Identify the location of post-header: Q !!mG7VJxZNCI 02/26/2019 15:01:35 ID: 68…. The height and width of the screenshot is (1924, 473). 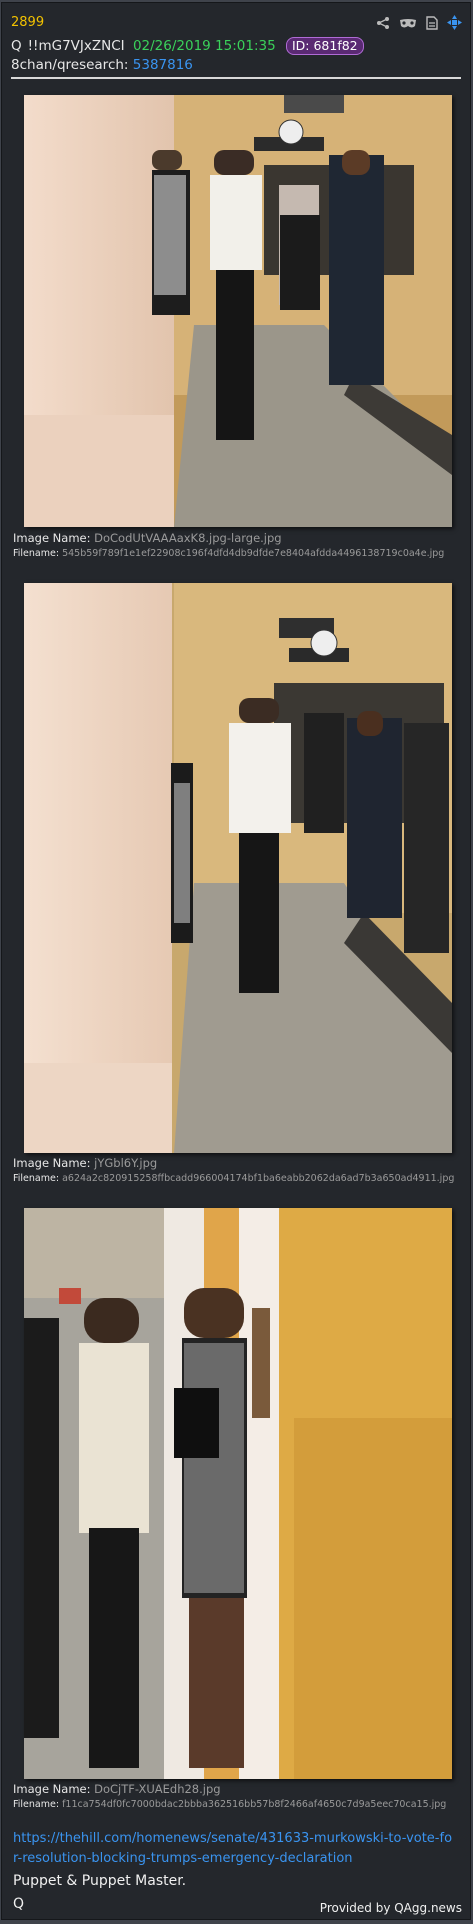
(187, 46).